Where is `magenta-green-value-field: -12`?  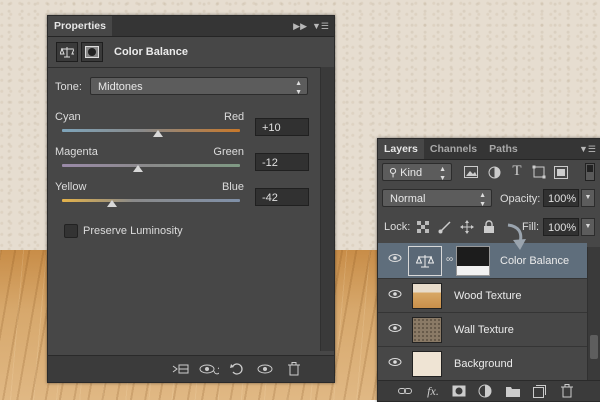
magenta-green-value-field: -12 is located at coordinates (282, 162).